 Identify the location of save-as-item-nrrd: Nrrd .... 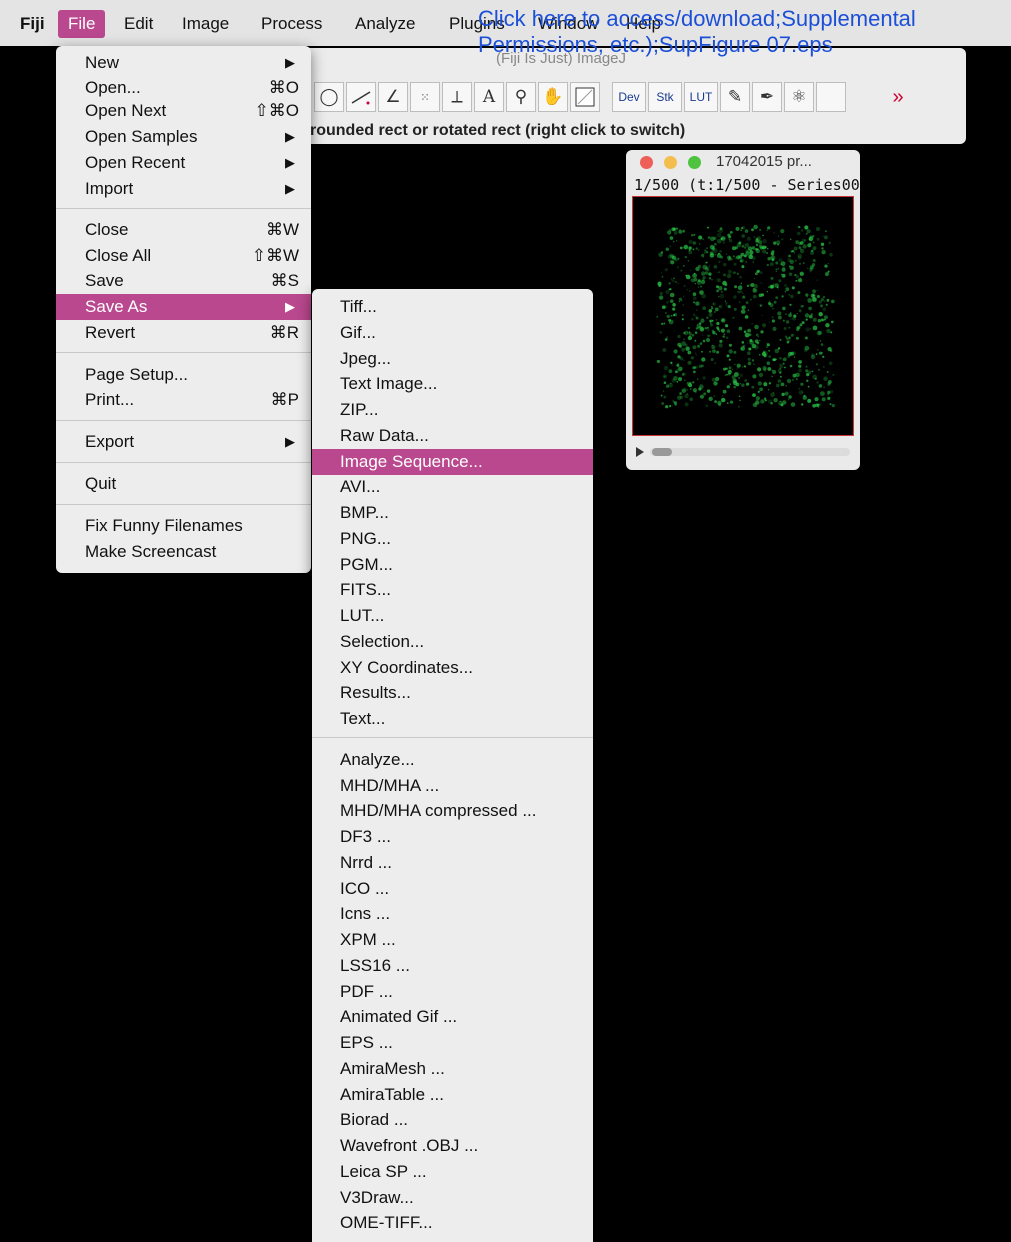
(452, 863).